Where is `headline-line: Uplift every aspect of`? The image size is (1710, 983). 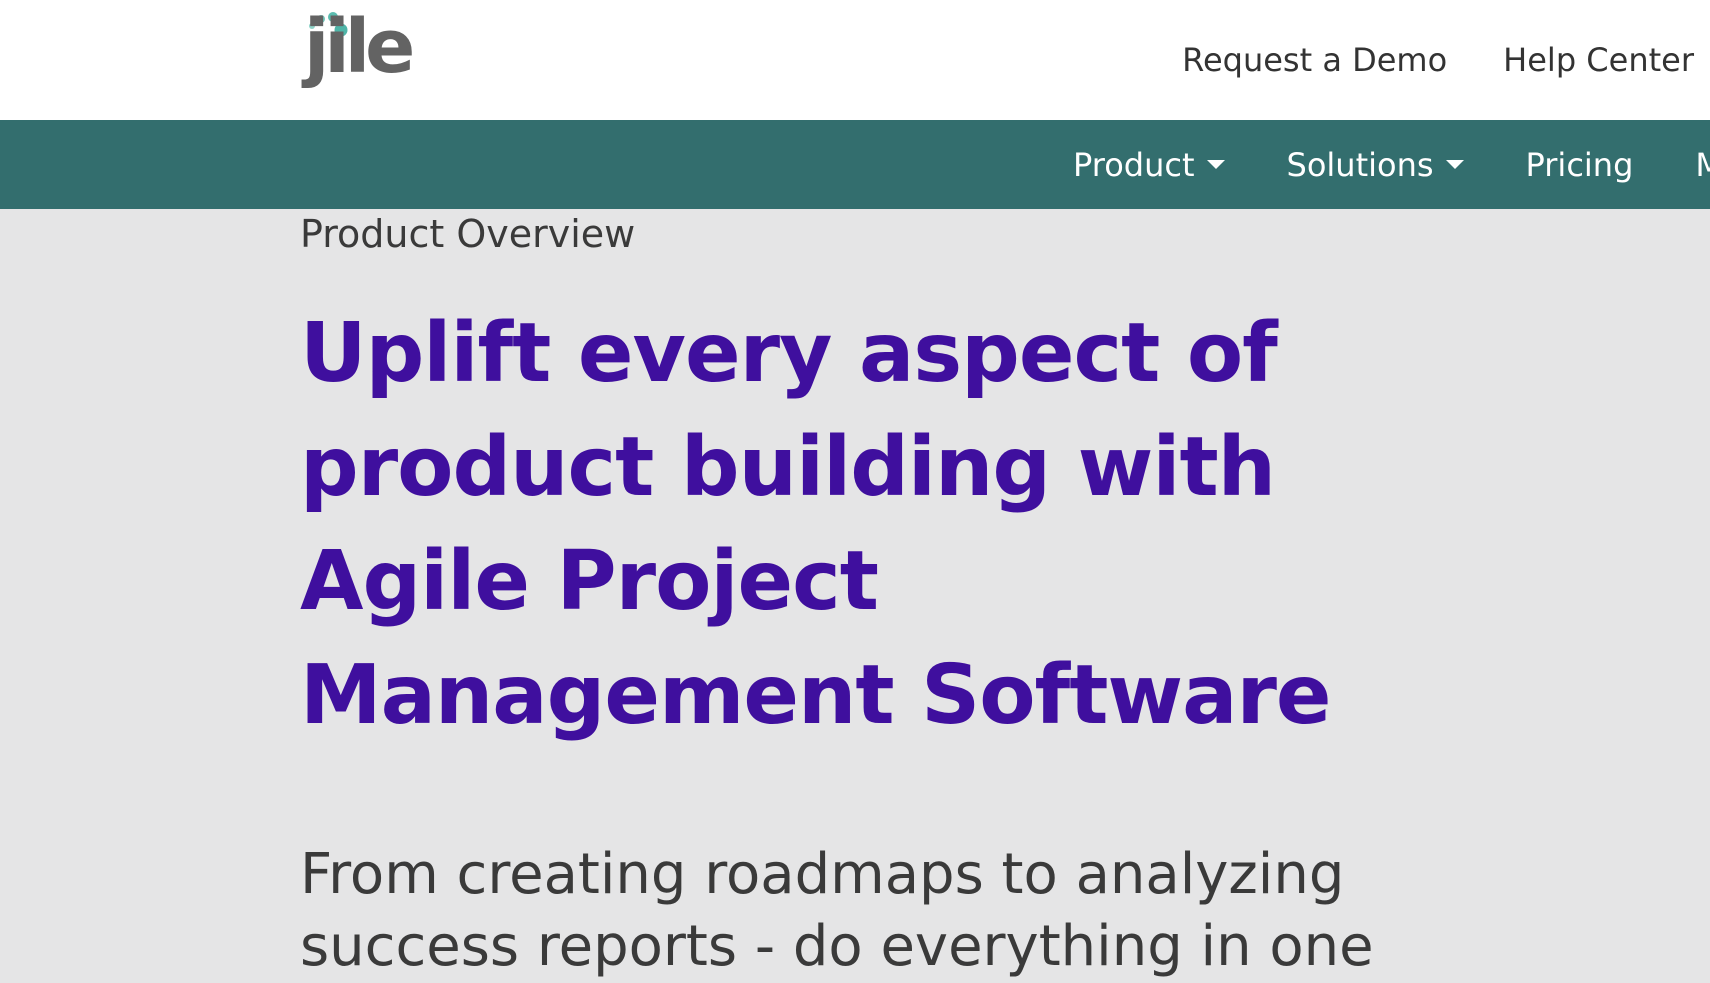
headline-line: Uplift every aspect of is located at coordinates (789, 353).